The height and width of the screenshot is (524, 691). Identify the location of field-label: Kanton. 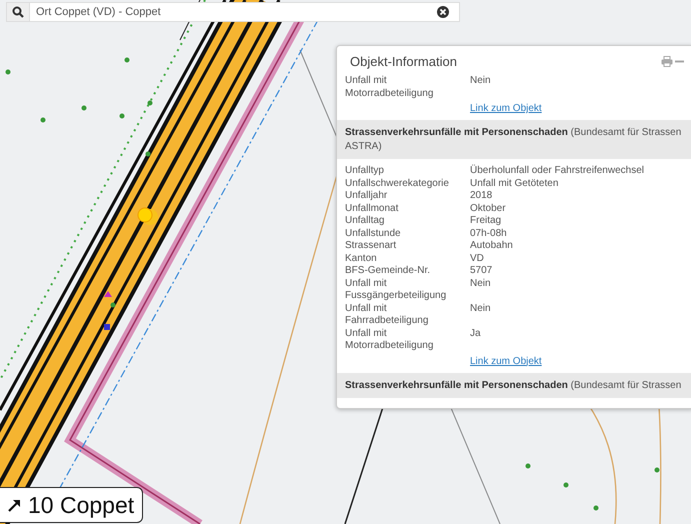
(361, 258).